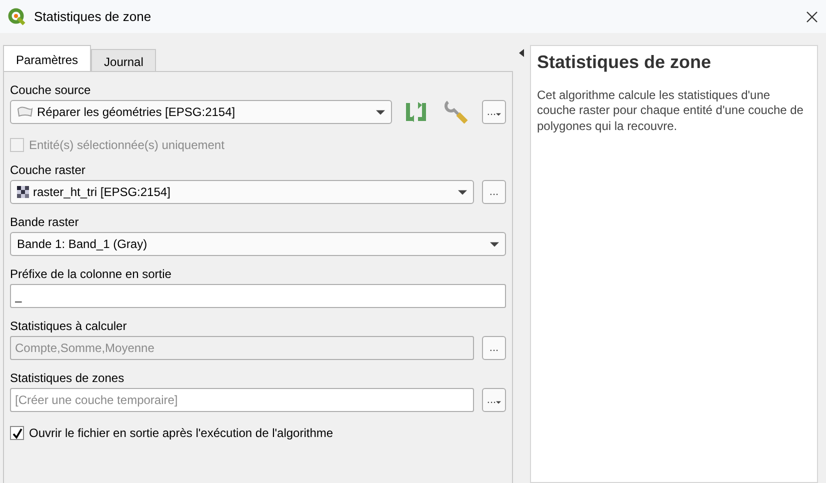 Image resolution: width=826 pixels, height=483 pixels. What do you see at coordinates (242, 400) in the screenshot?
I see `input-field: [Créer une couche temporaire]` at bounding box center [242, 400].